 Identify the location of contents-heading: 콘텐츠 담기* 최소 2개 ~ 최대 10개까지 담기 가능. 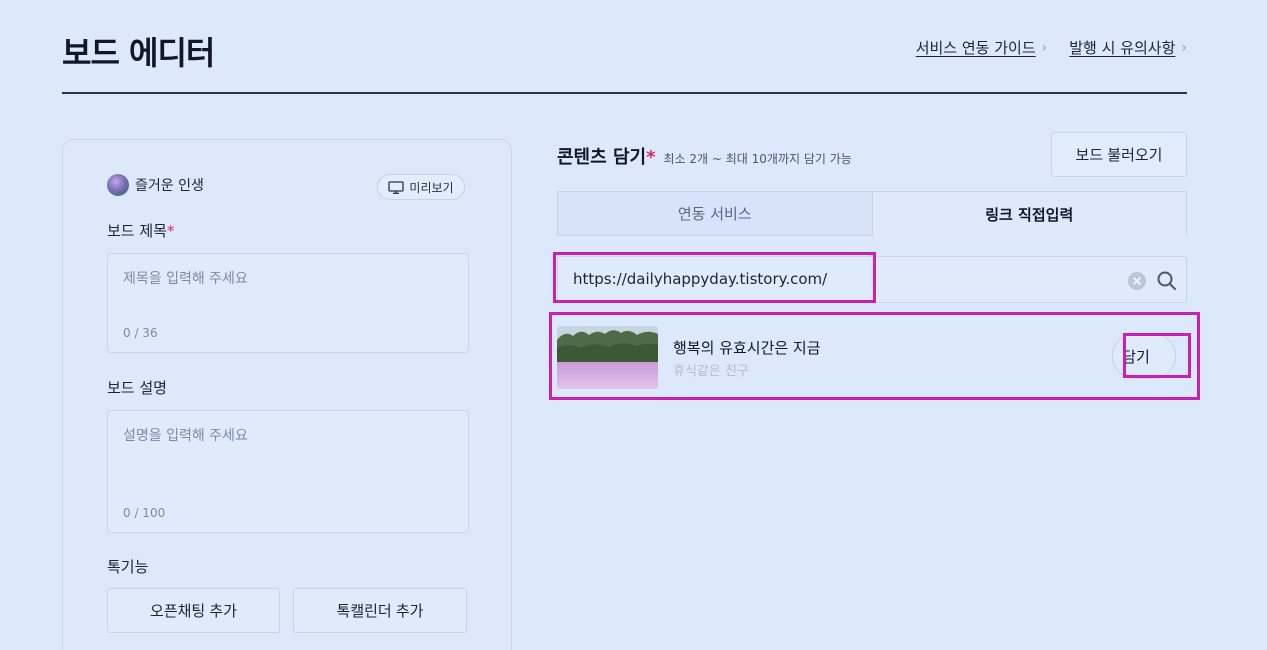
(704, 156).